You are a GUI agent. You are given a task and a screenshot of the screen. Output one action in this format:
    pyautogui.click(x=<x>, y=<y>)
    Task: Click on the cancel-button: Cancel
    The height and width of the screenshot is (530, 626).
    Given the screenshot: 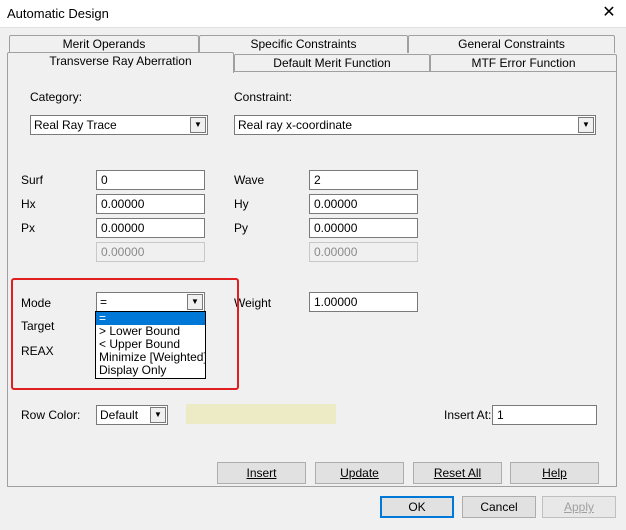 What is the action you would take?
    pyautogui.click(x=499, y=507)
    